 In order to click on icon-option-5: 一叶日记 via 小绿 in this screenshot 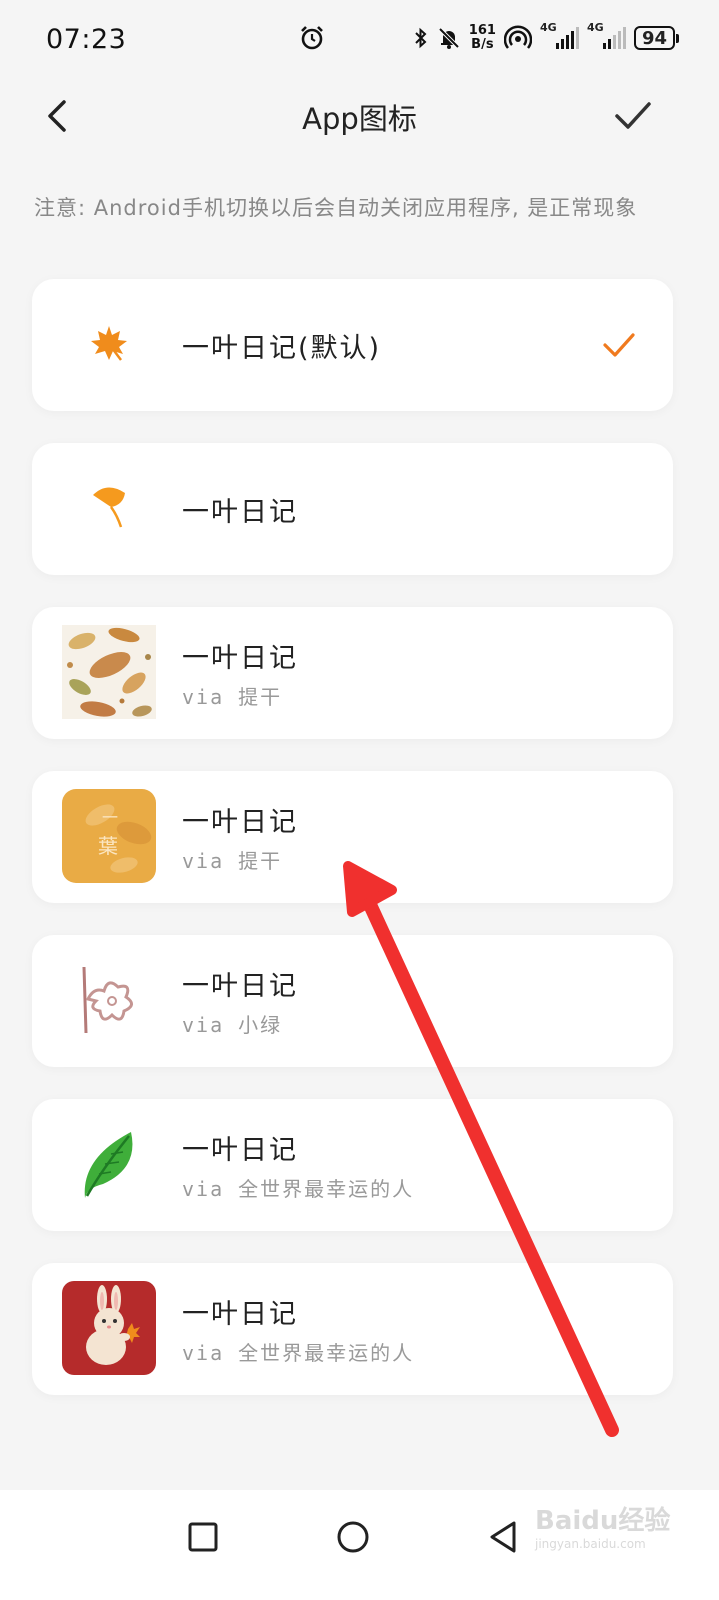, I will do `click(352, 1001)`.